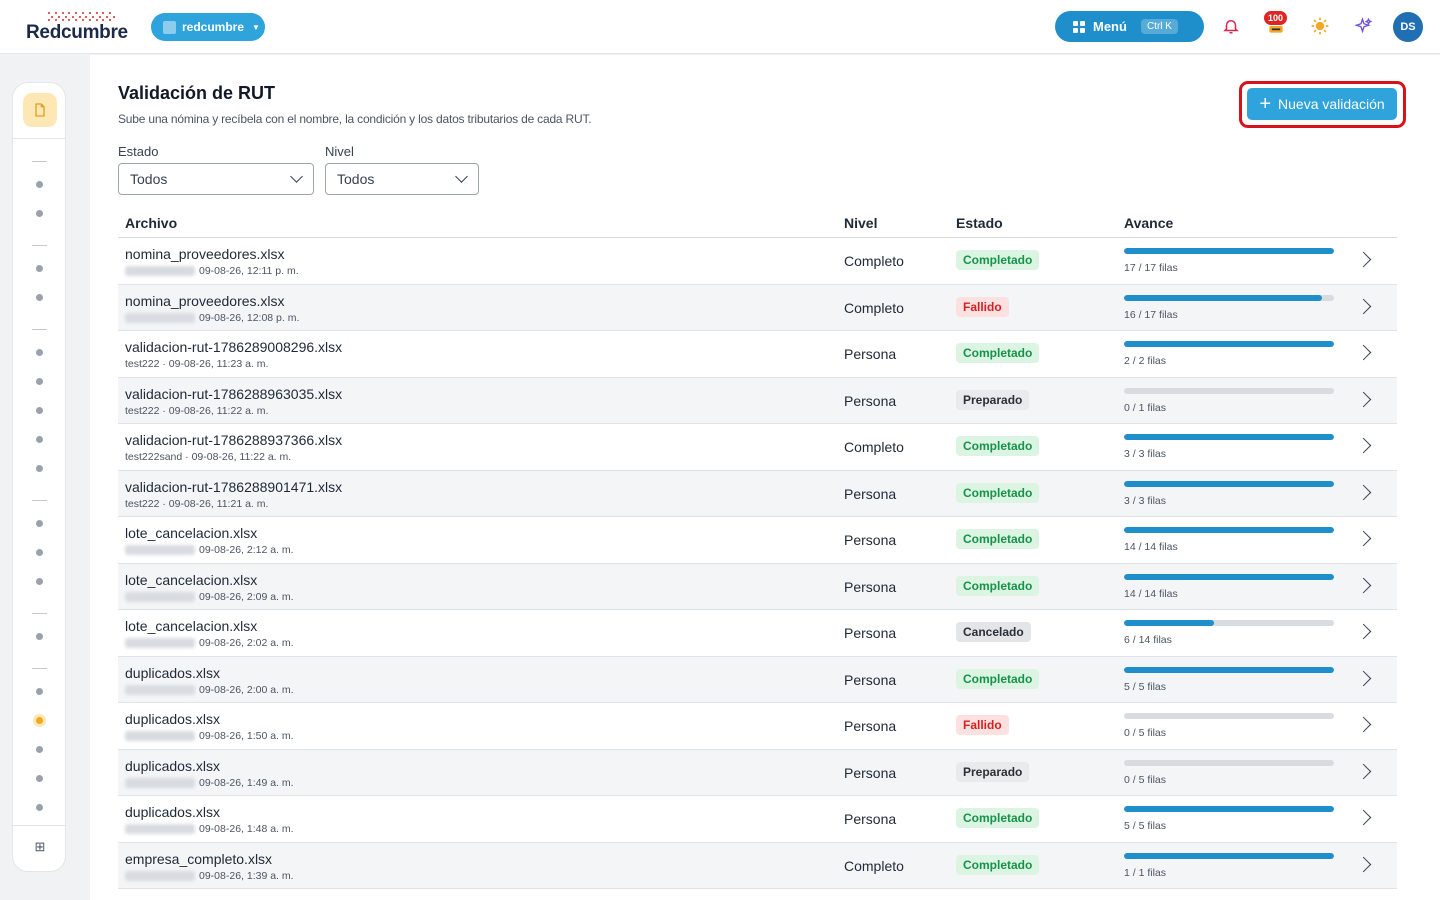  What do you see at coordinates (1320, 26) in the screenshot?
I see `sun-icon` at bounding box center [1320, 26].